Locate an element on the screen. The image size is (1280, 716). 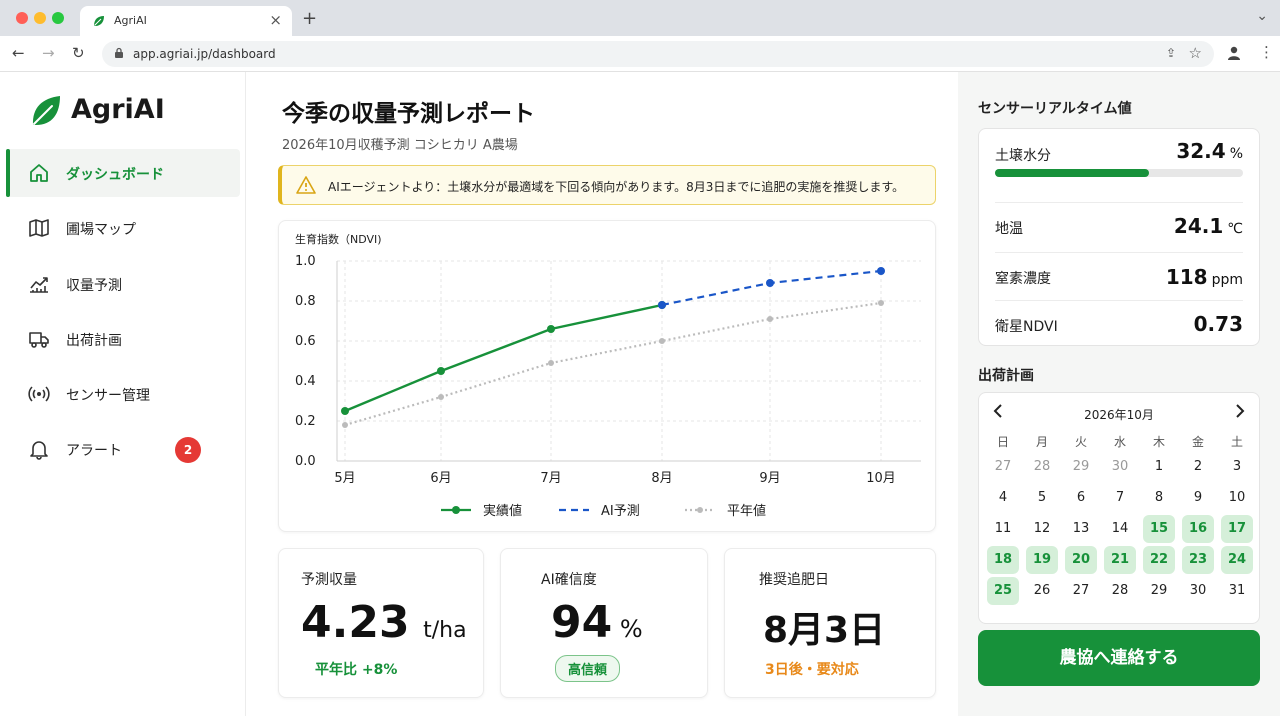
calendar-day: 1 is located at coordinates (1159, 467).